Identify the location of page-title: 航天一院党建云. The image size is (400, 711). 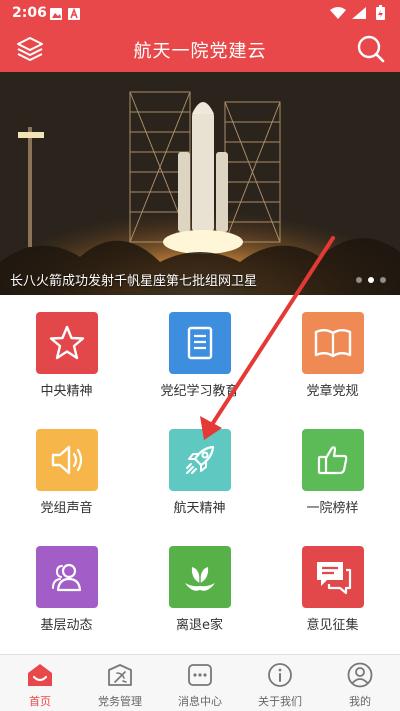
(200, 50).